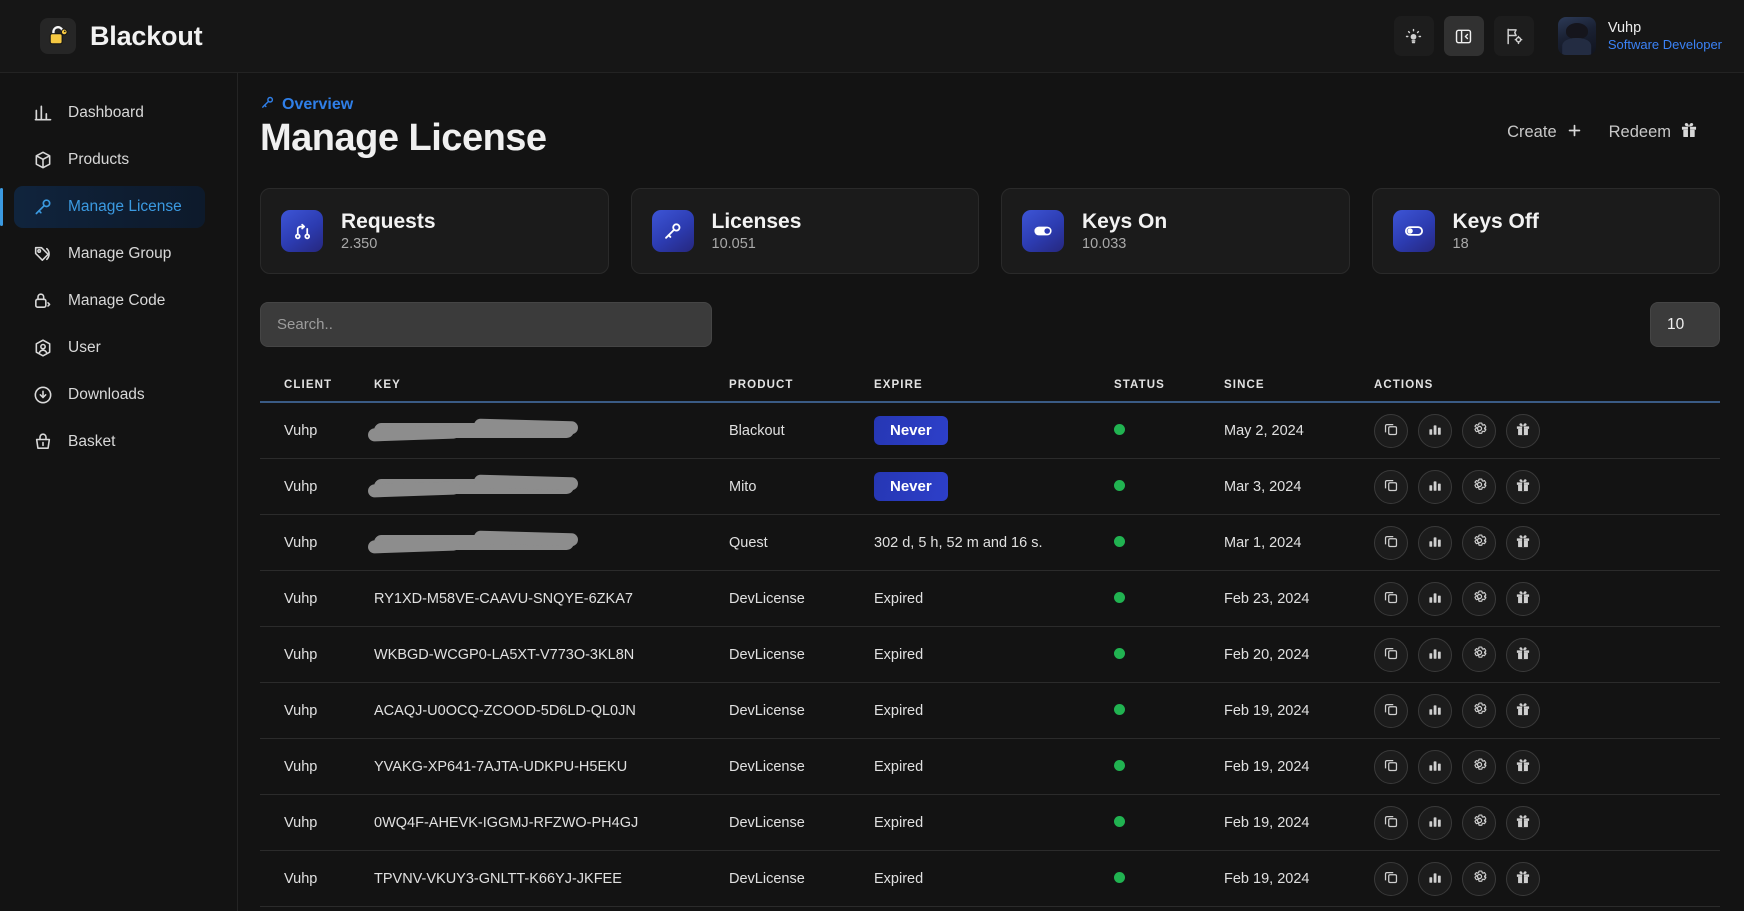 The width and height of the screenshot is (1744, 911). What do you see at coordinates (1463, 36) in the screenshot?
I see `sidebar-toggle-icon` at bounding box center [1463, 36].